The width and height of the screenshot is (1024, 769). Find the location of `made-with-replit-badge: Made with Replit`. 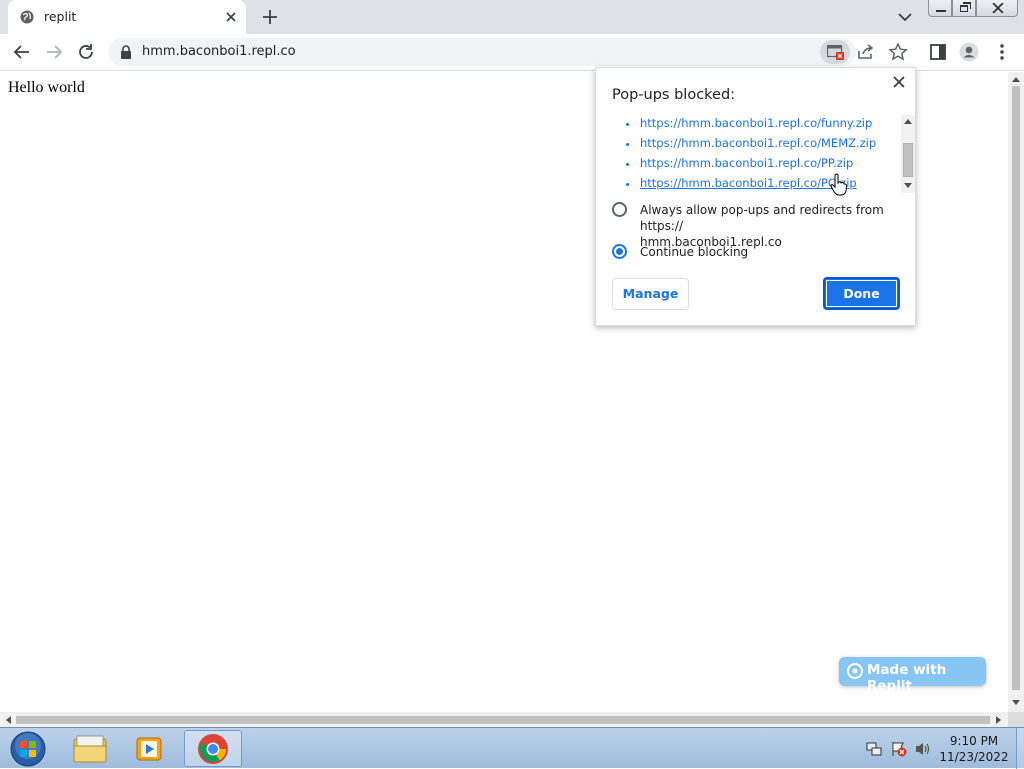

made-with-replit-badge: Made with Replit is located at coordinates (912, 675).